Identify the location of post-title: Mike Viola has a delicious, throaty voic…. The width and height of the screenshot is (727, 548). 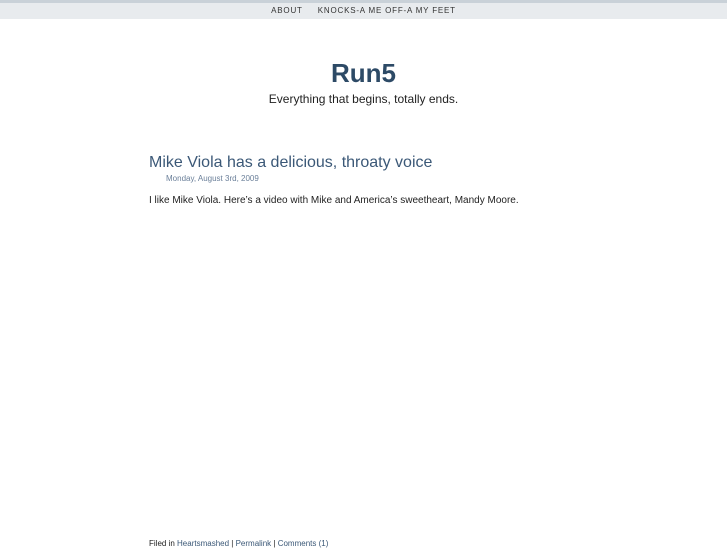
(290, 163).